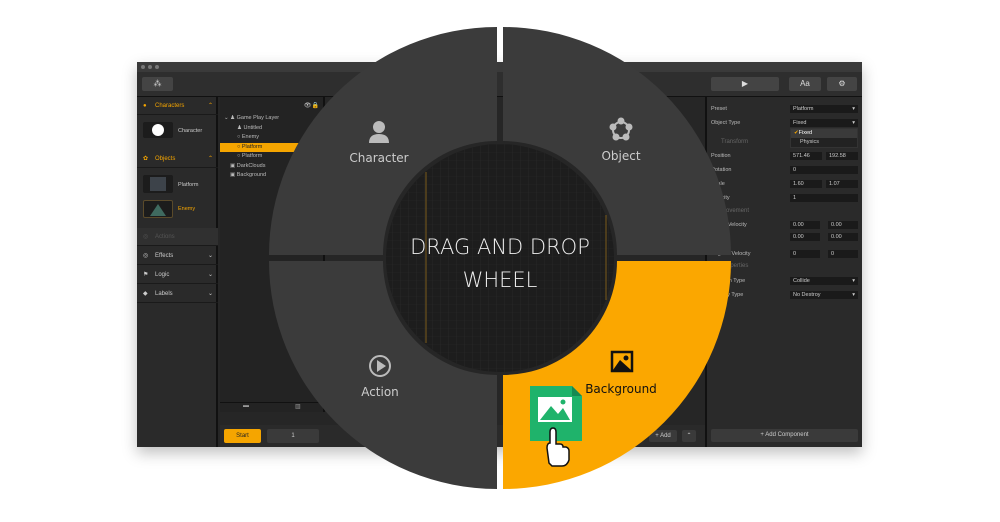 The image size is (1000, 522). I want to click on segment-label-action: Action, so click(380, 392).